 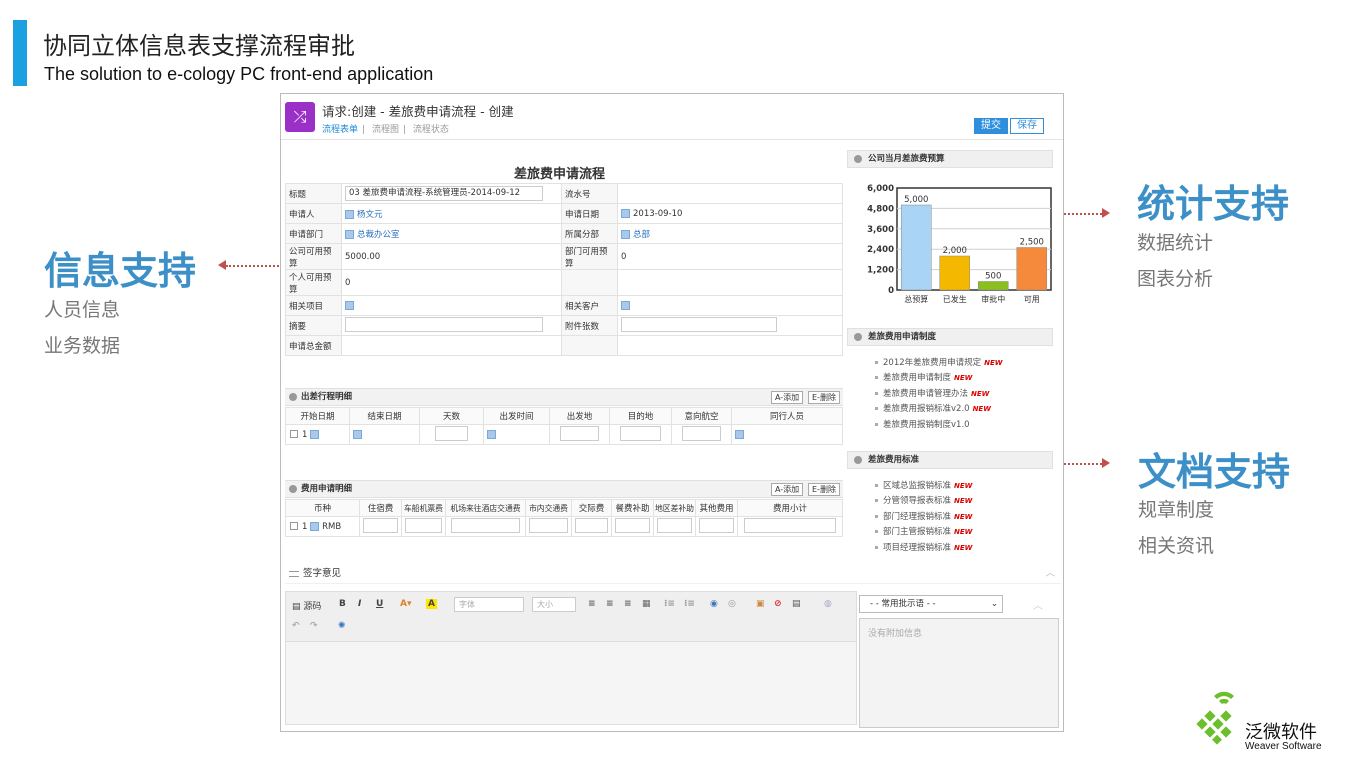 I want to click on tab-status: 流程状态, so click(x=431, y=130).